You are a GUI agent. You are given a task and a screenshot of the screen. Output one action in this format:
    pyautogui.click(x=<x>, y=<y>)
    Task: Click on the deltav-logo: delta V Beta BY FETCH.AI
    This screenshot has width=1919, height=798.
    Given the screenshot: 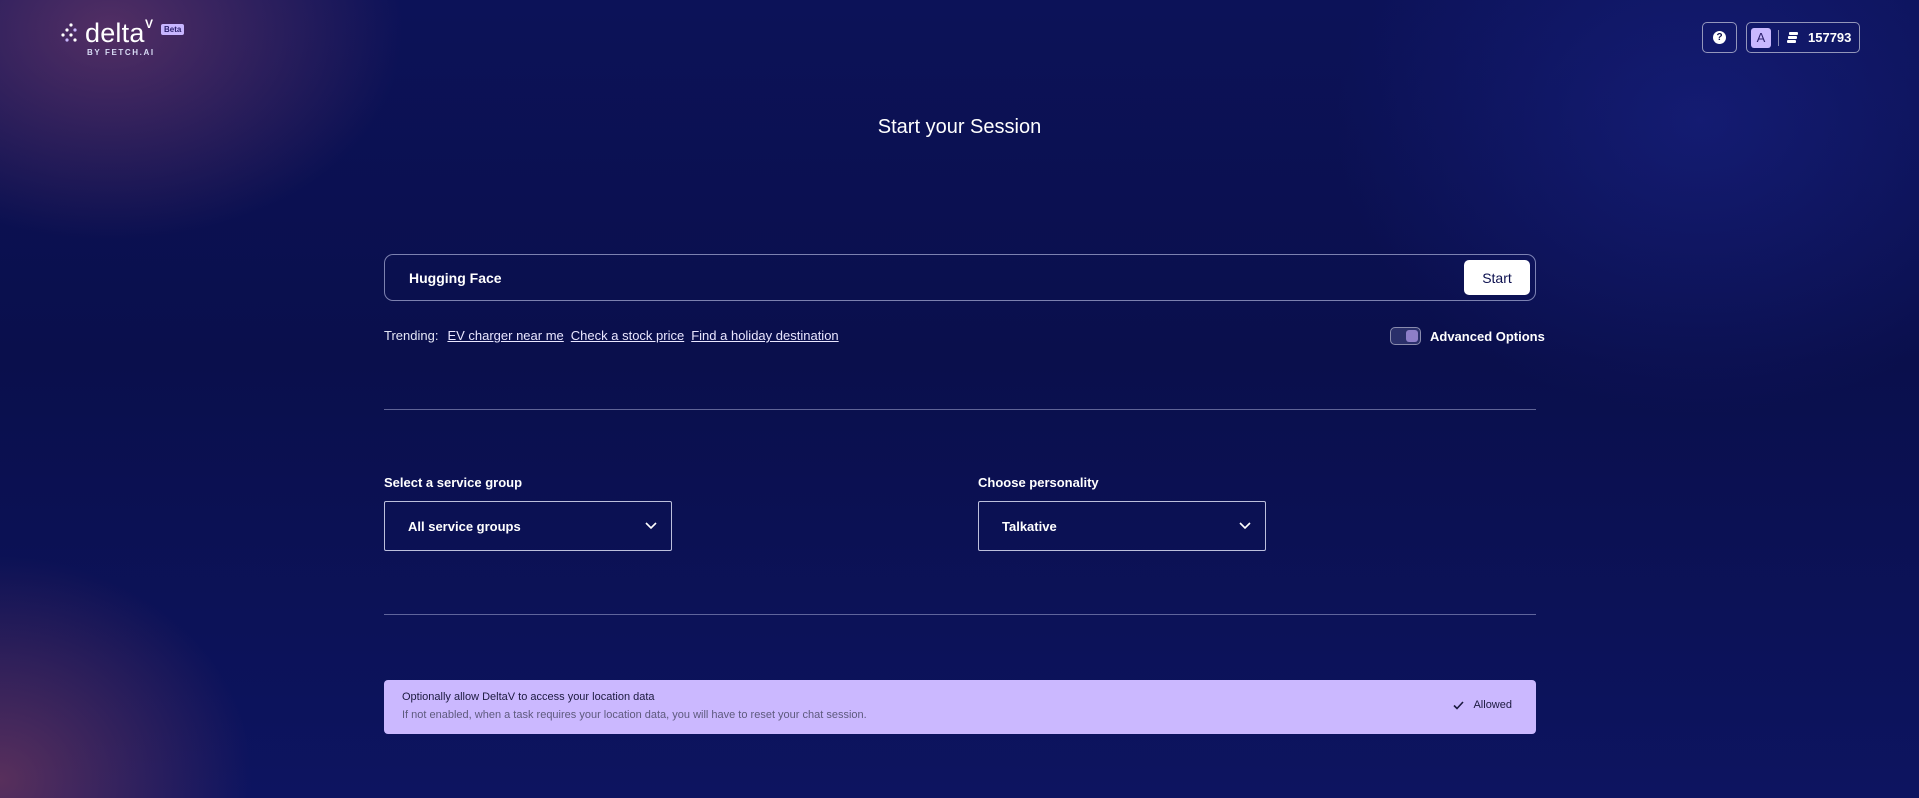 What is the action you would take?
    pyautogui.click(x=130, y=37)
    